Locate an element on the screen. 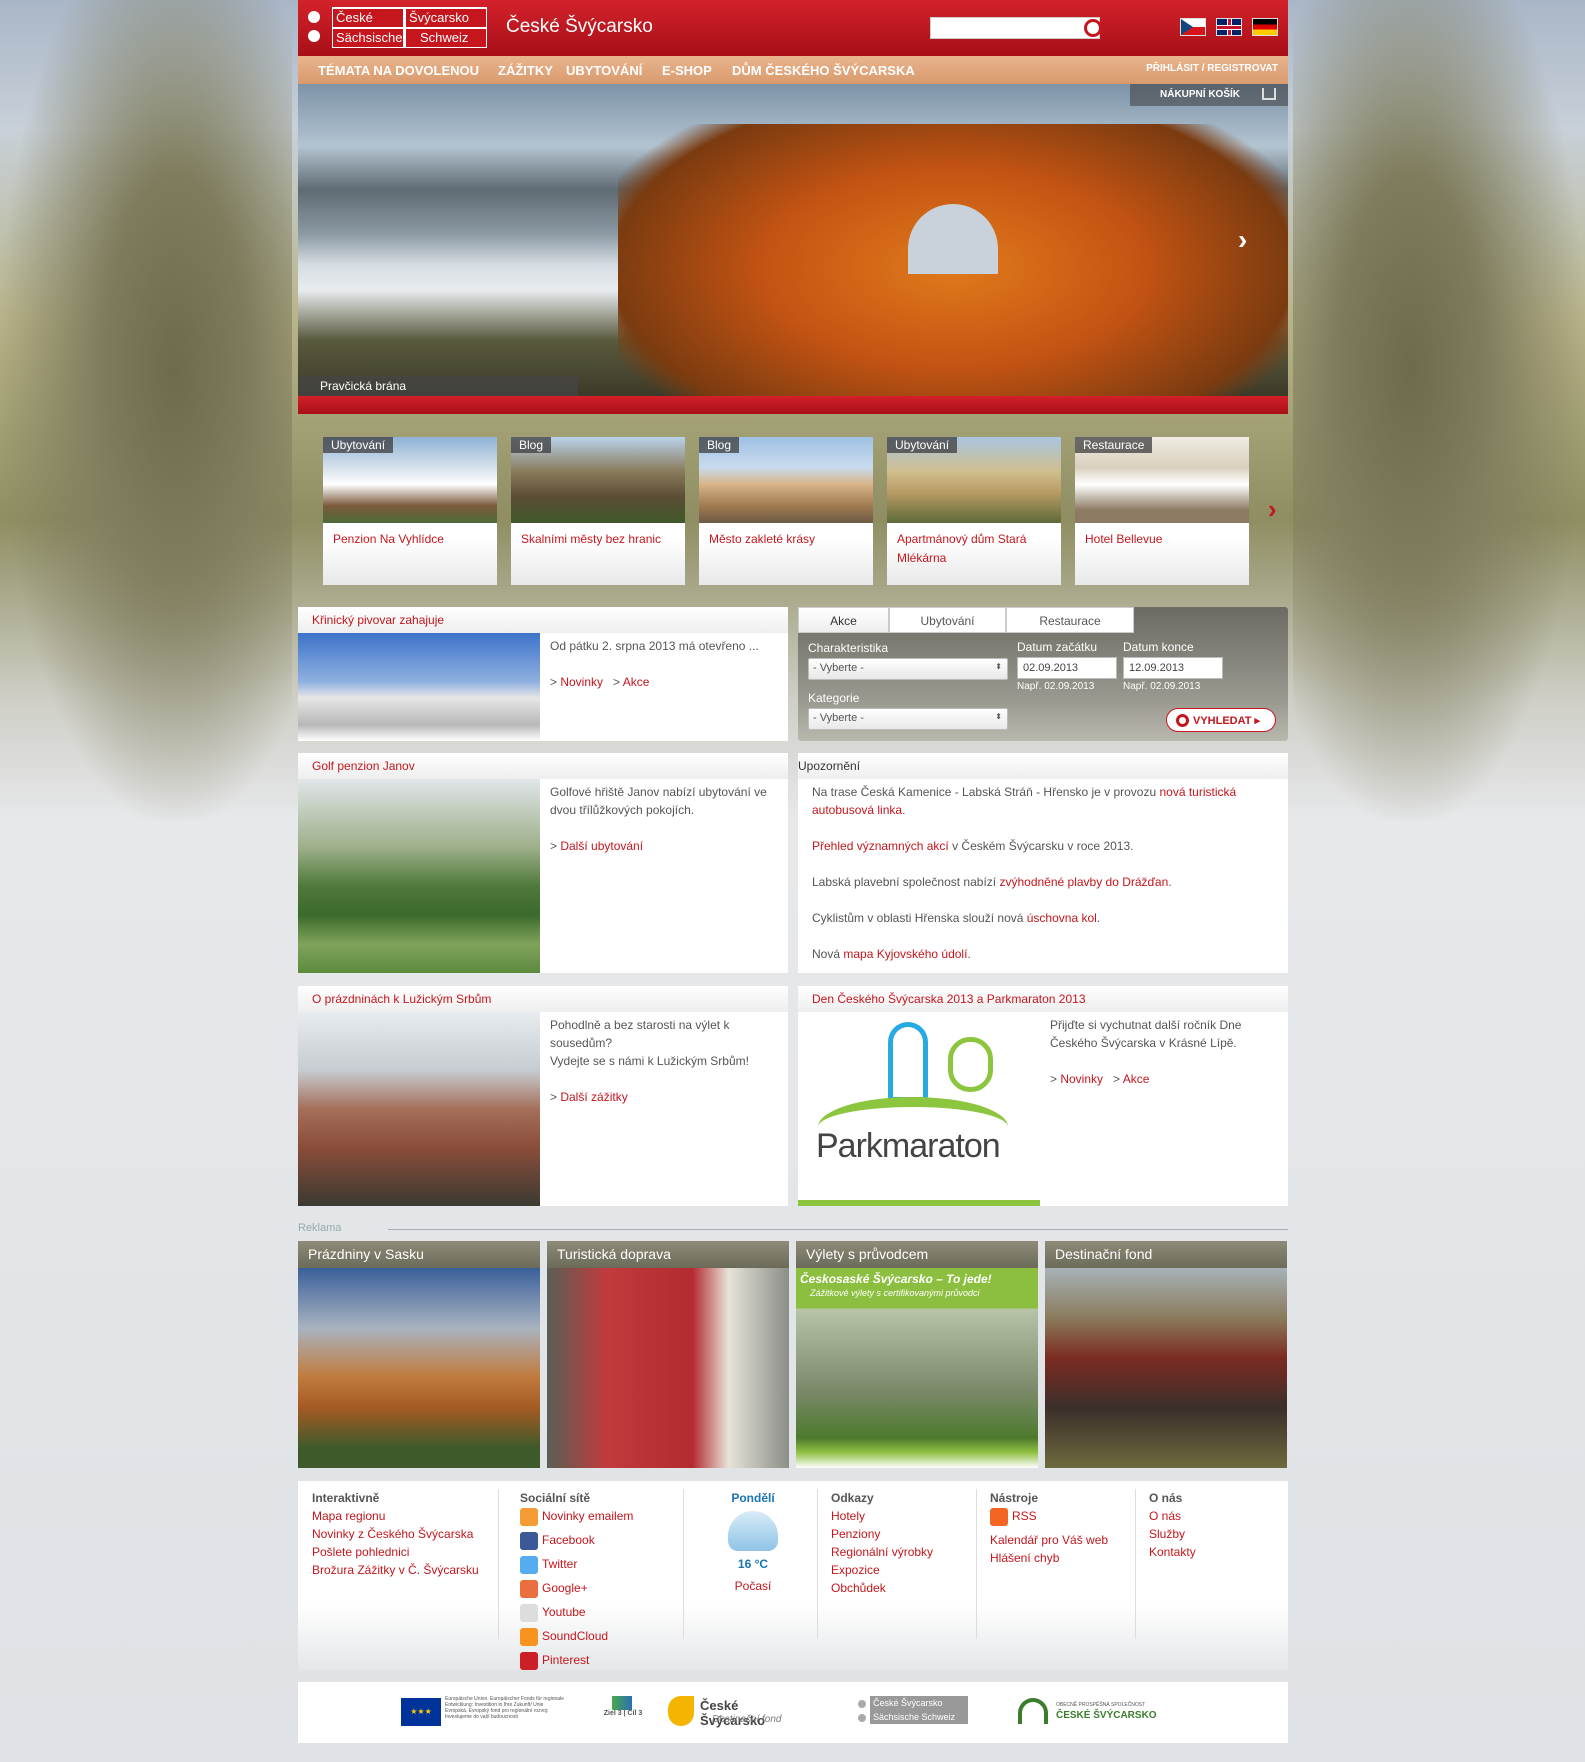 The height and width of the screenshot is (1762, 1585). footer-link: Penziony is located at coordinates (855, 1534).